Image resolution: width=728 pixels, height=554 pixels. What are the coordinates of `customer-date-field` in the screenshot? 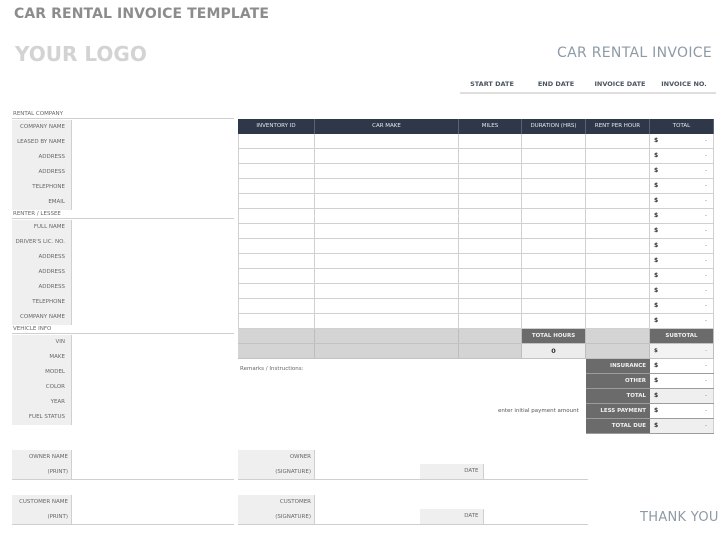 It's located at (536, 509).